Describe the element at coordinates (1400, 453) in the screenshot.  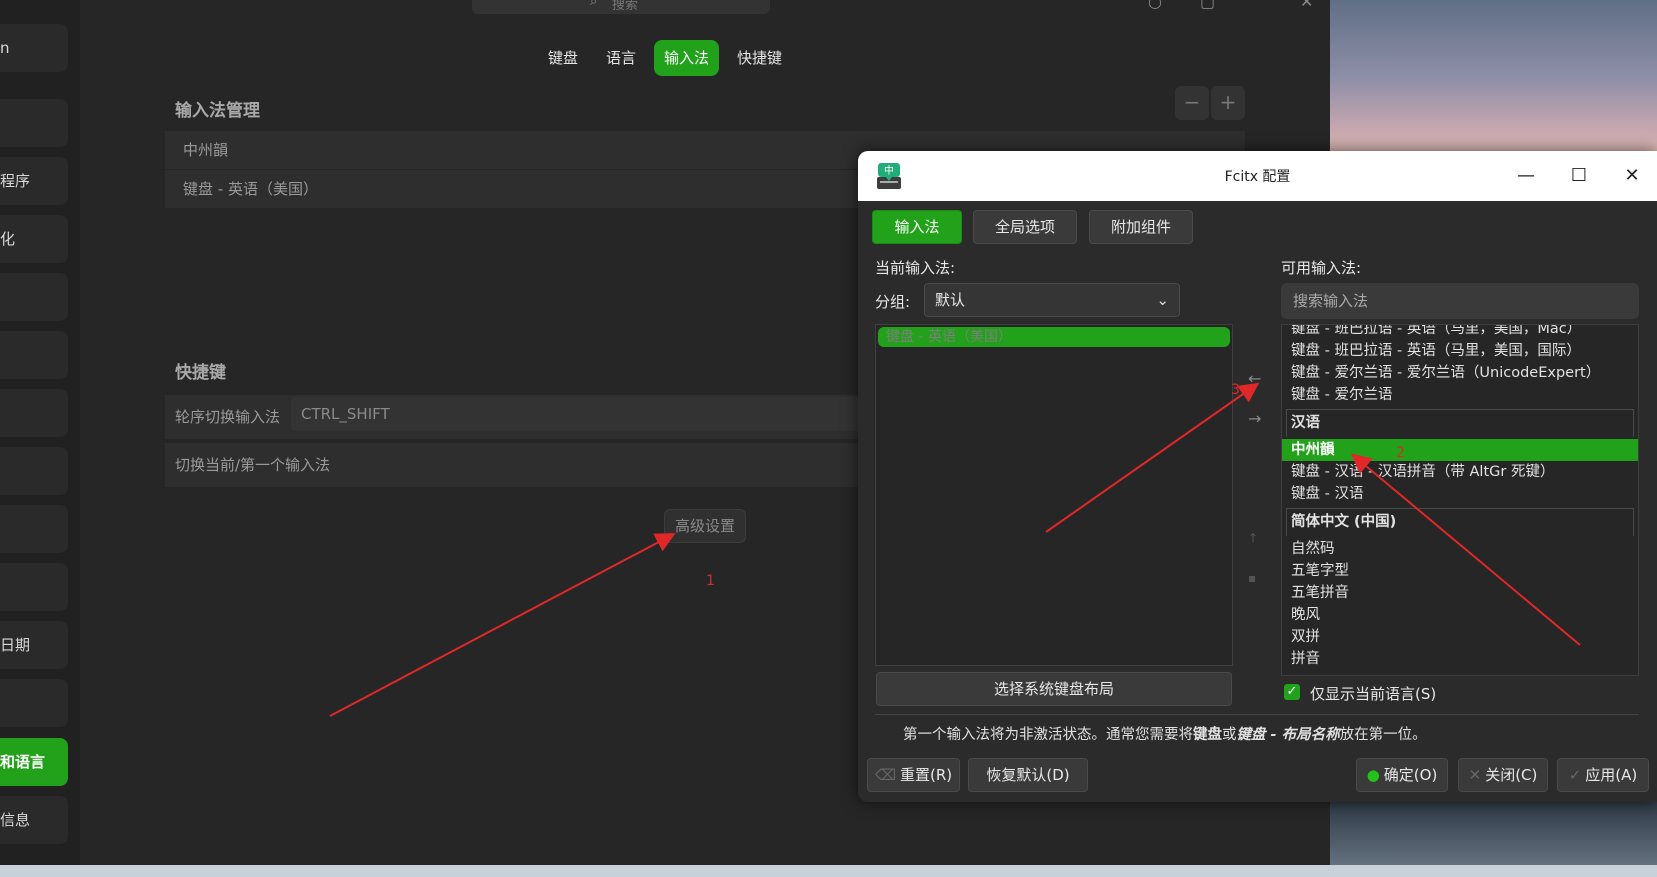
I see `annotation-number-2: 2` at that location.